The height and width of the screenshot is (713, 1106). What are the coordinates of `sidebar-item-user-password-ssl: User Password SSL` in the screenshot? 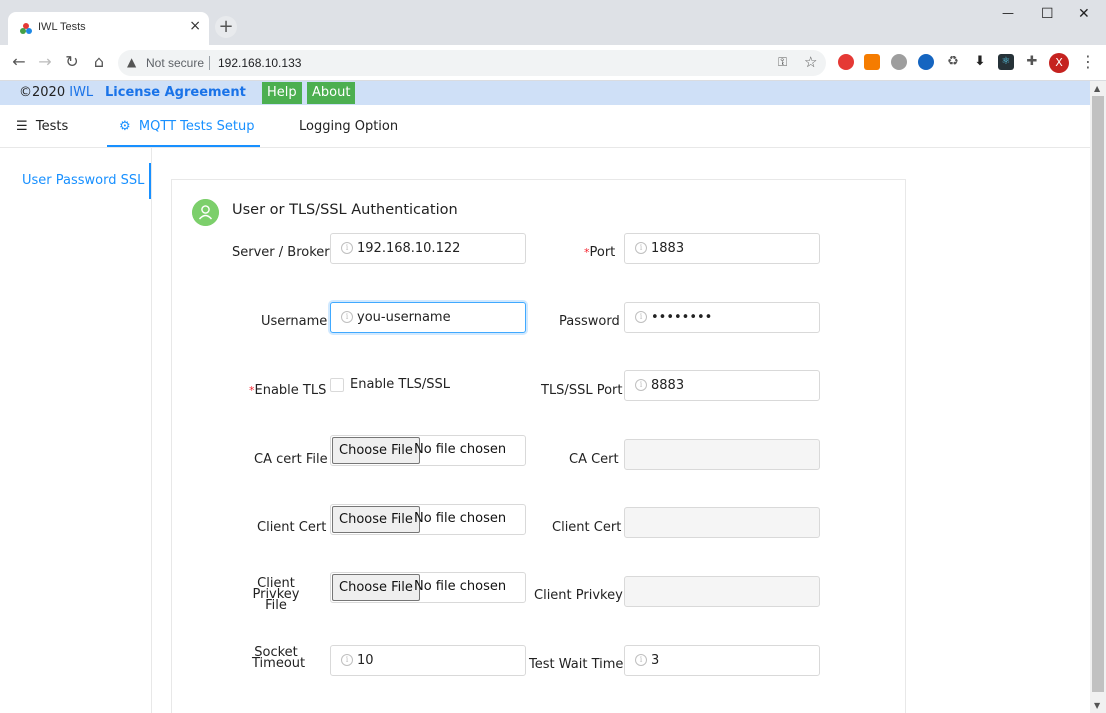 It's located at (83, 180).